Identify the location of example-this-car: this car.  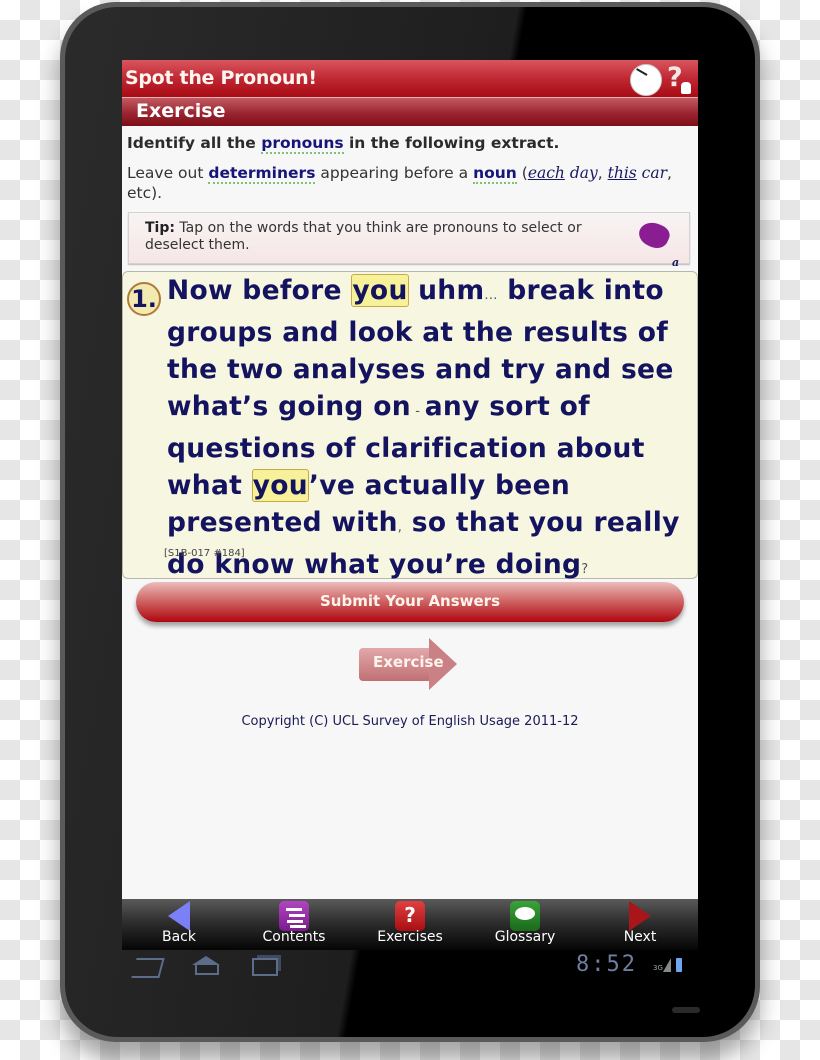
(637, 173).